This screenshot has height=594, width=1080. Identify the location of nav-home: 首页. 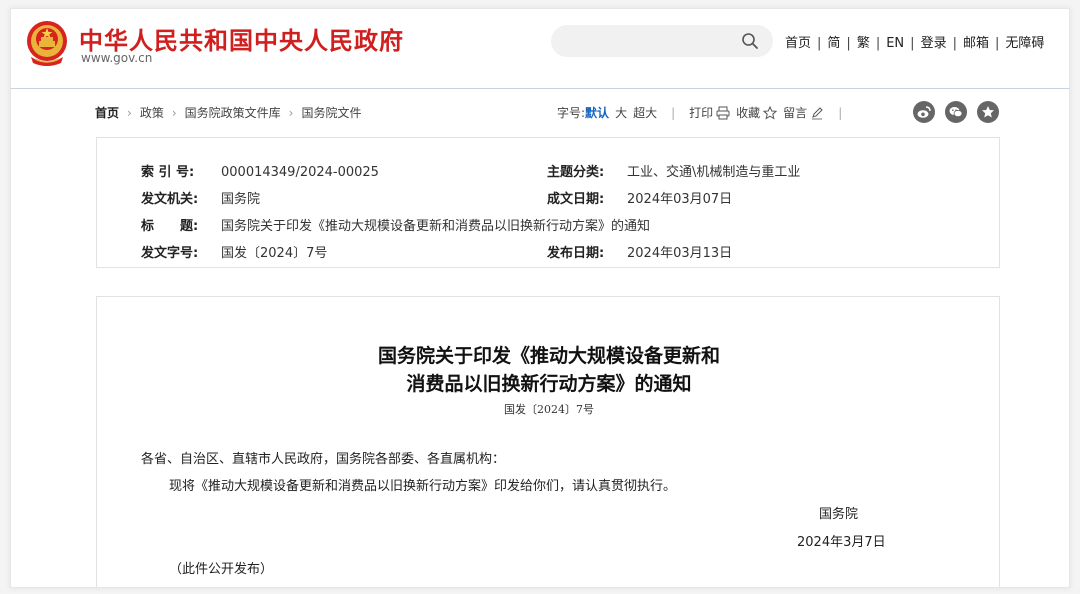
(798, 43).